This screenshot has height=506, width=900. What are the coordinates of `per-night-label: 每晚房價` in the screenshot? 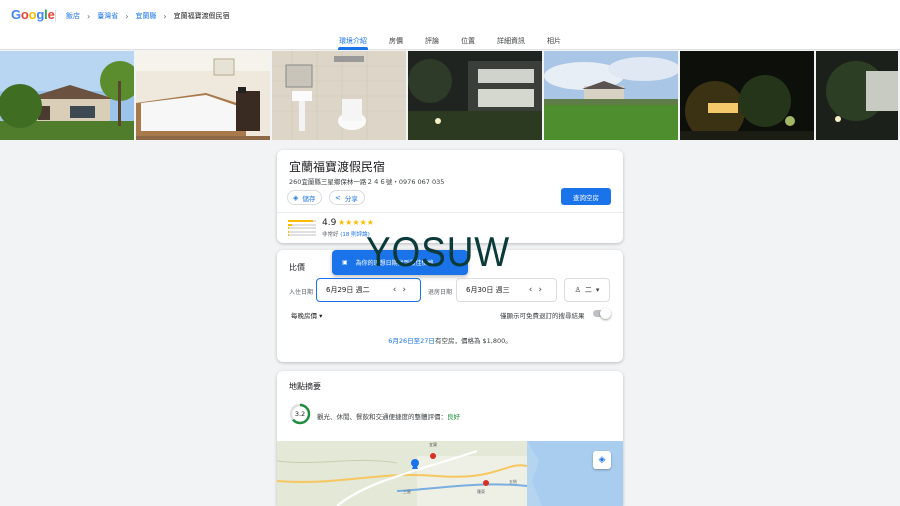 It's located at (304, 316).